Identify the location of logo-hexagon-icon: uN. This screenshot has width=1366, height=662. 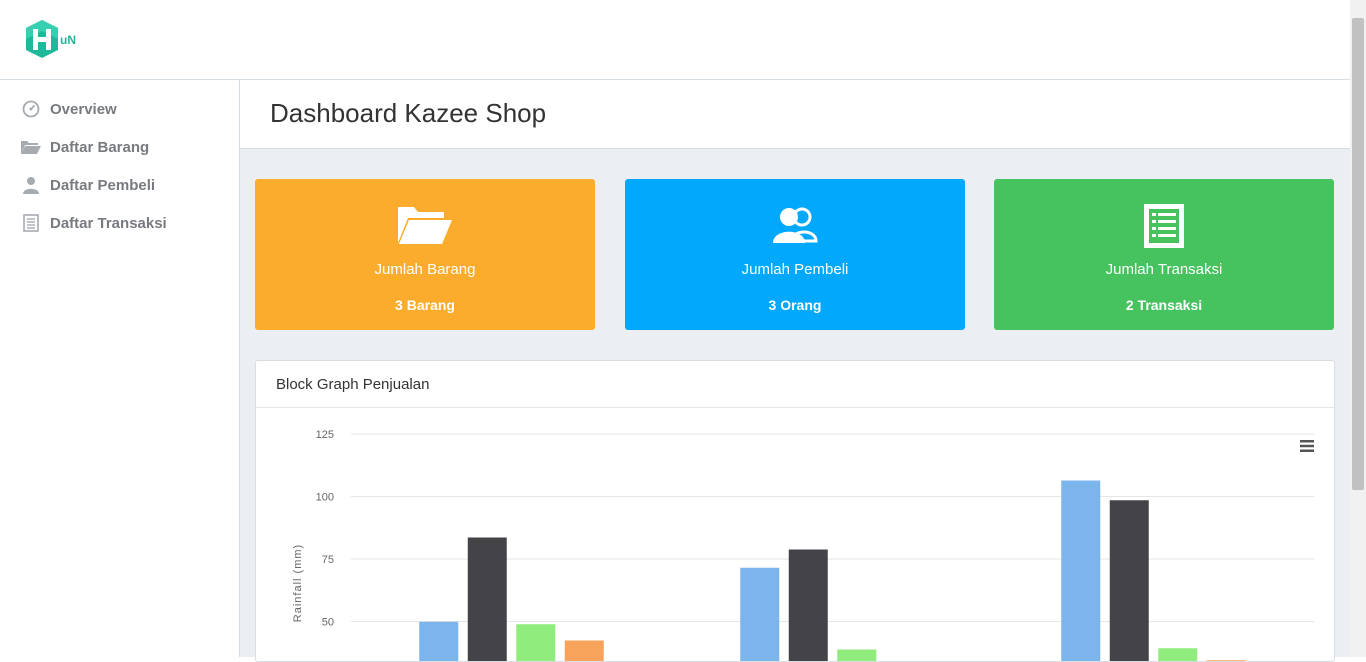
(51, 39).